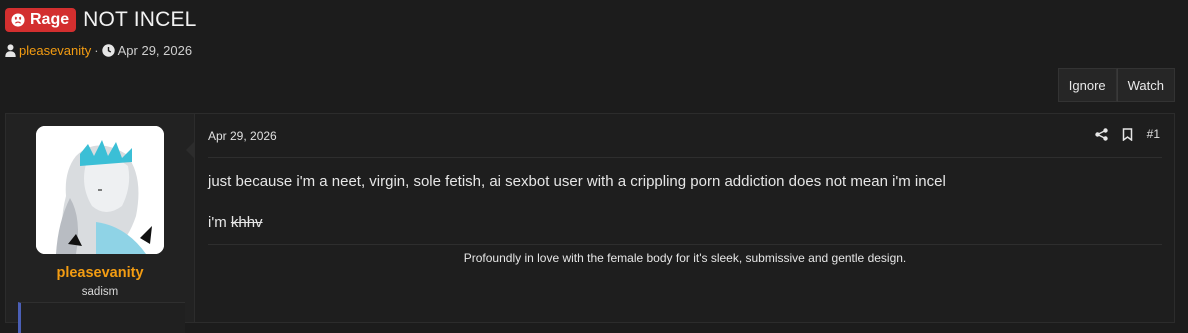 The height and width of the screenshot is (333, 1188). Describe the element at coordinates (219, 222) in the screenshot. I see `post-body-text: i'm` at that location.